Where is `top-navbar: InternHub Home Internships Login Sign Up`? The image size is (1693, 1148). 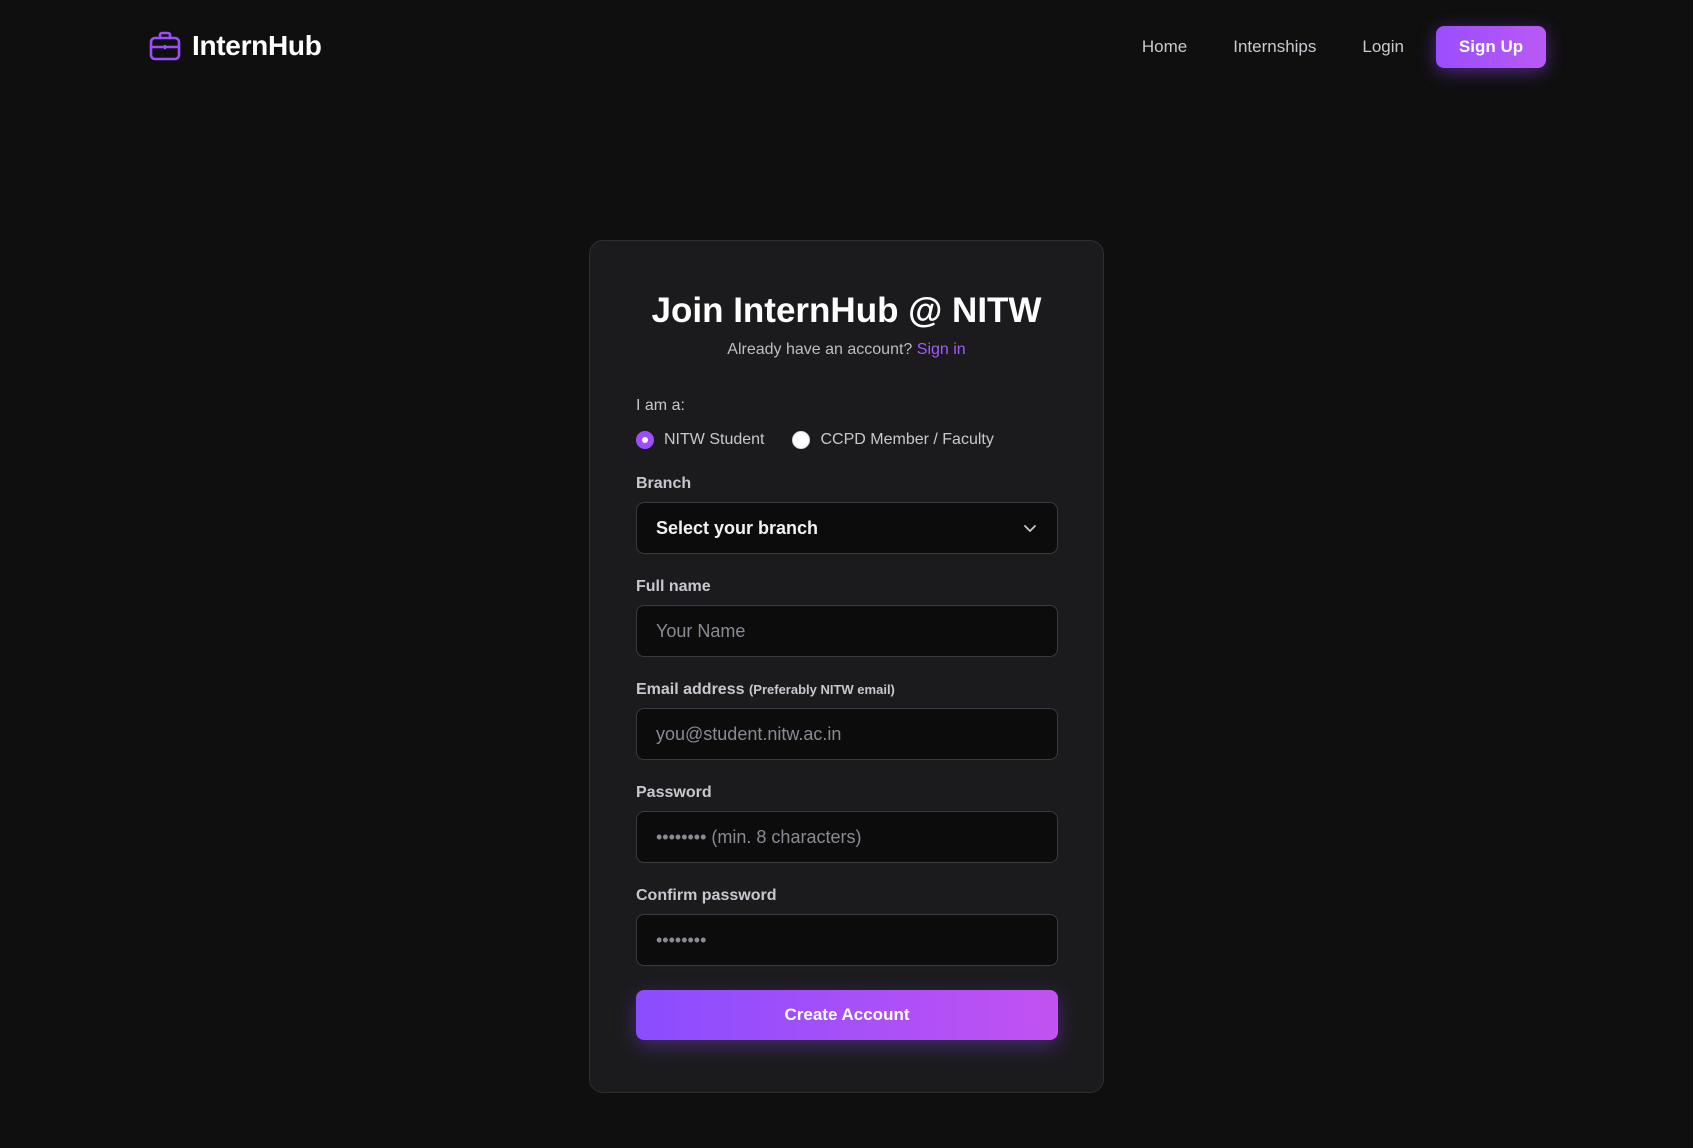
top-navbar: InternHub Home Internships Login Sign Up is located at coordinates (846, 46).